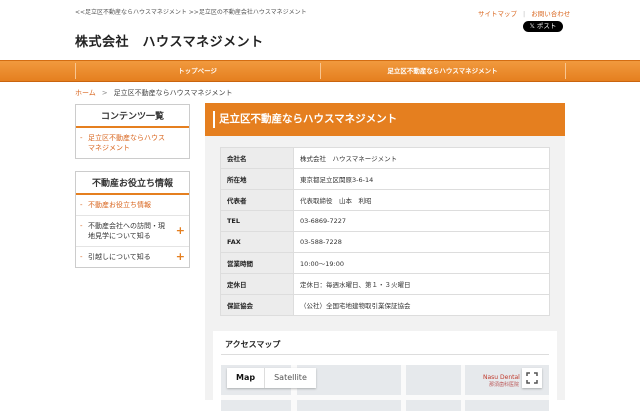 This screenshot has height=411, width=640. What do you see at coordinates (257, 200) in the screenshot?
I see `table-label: 代表者` at bounding box center [257, 200].